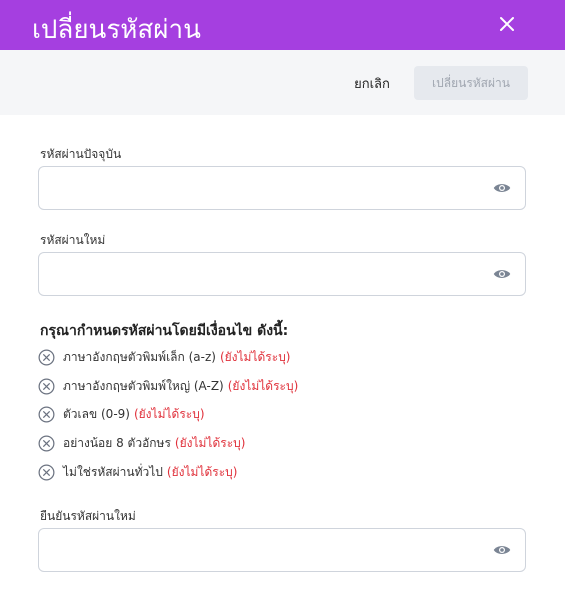 The height and width of the screenshot is (599, 565). I want to click on dialog-header: เปลี่ยนรหัสผ่าน, so click(282, 25).